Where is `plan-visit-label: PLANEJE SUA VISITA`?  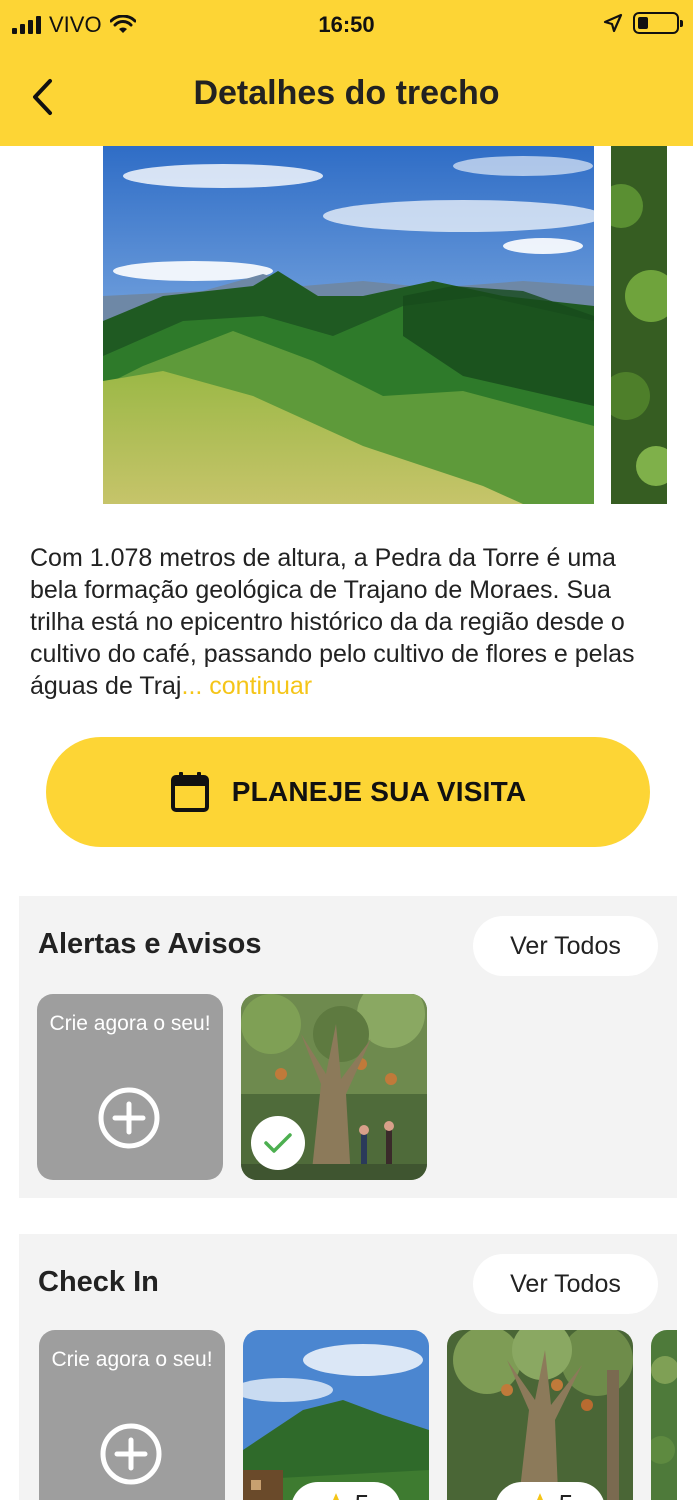 plan-visit-label: PLANEJE SUA VISITA is located at coordinates (379, 791).